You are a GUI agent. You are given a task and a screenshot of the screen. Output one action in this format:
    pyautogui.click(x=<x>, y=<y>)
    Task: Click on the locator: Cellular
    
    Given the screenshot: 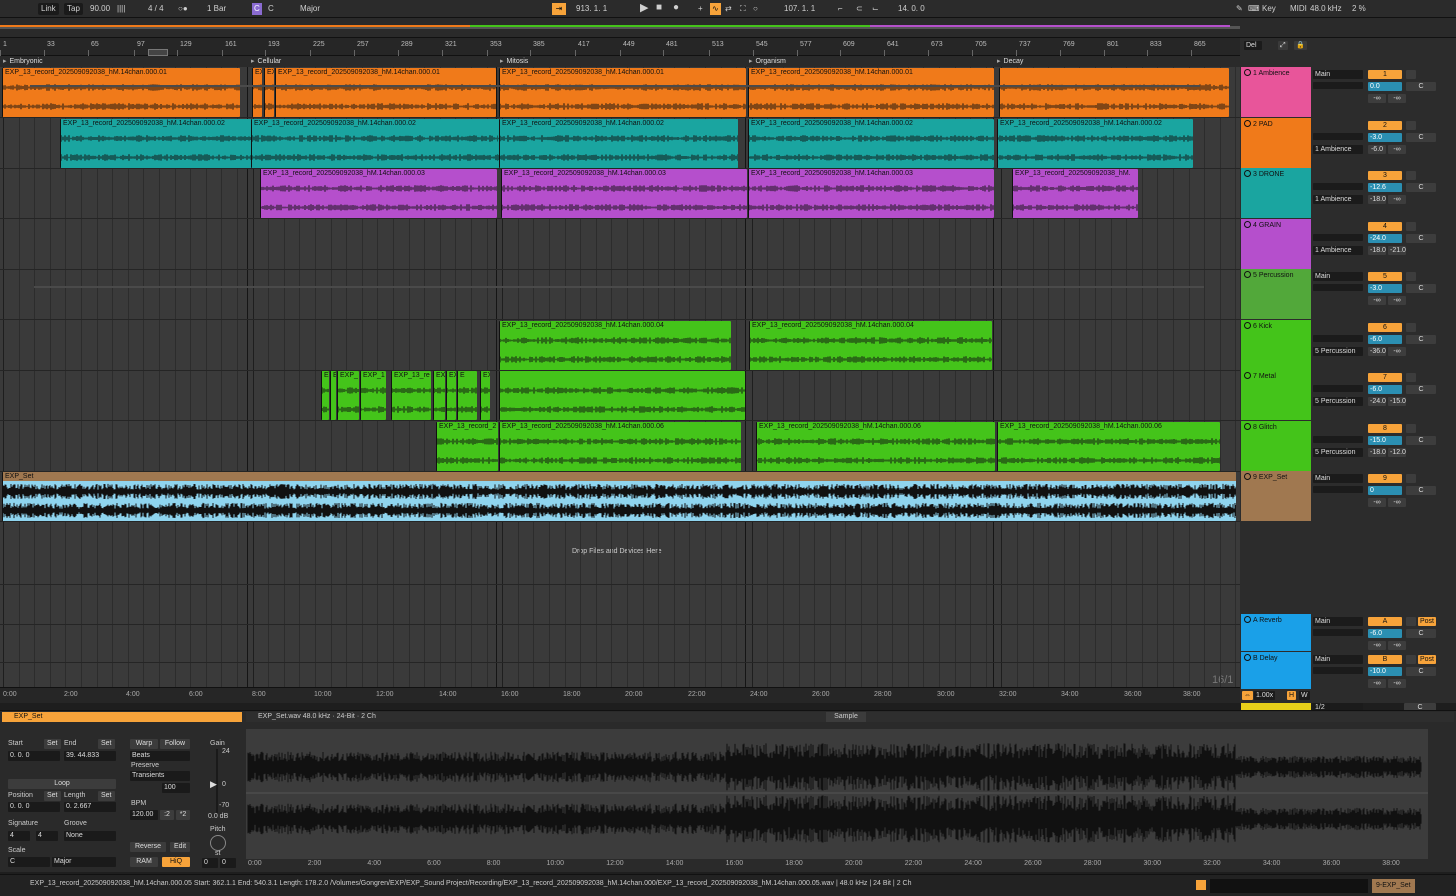 What is the action you would take?
    pyautogui.click(x=266, y=61)
    